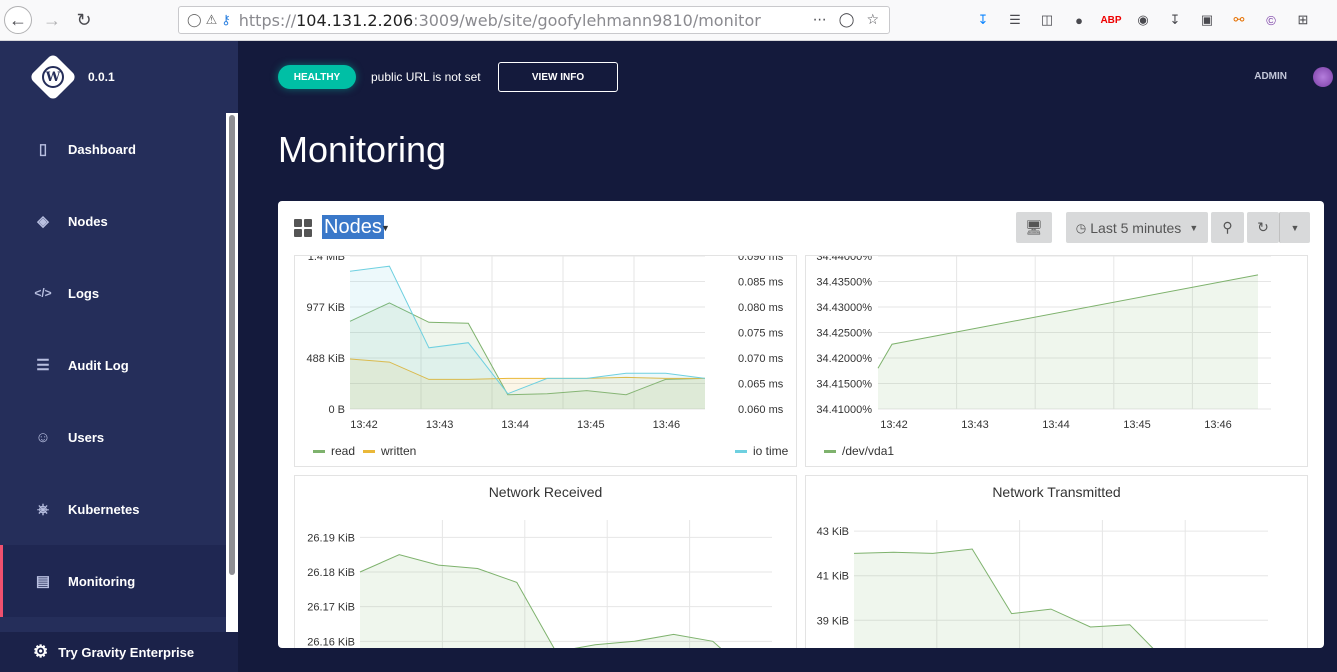 The image size is (1337, 672). What do you see at coordinates (833, 621) in the screenshot?
I see `y-tick-label: 39 KiB` at bounding box center [833, 621].